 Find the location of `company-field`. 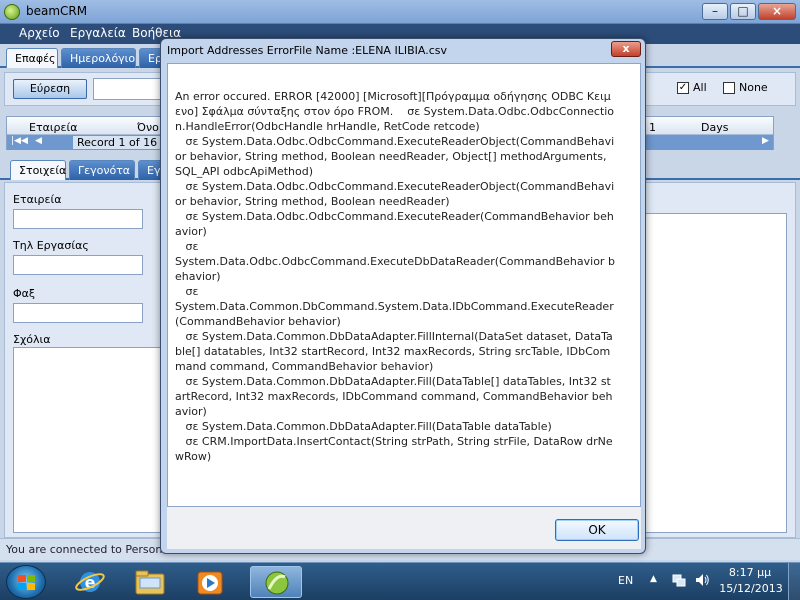

company-field is located at coordinates (78, 219).